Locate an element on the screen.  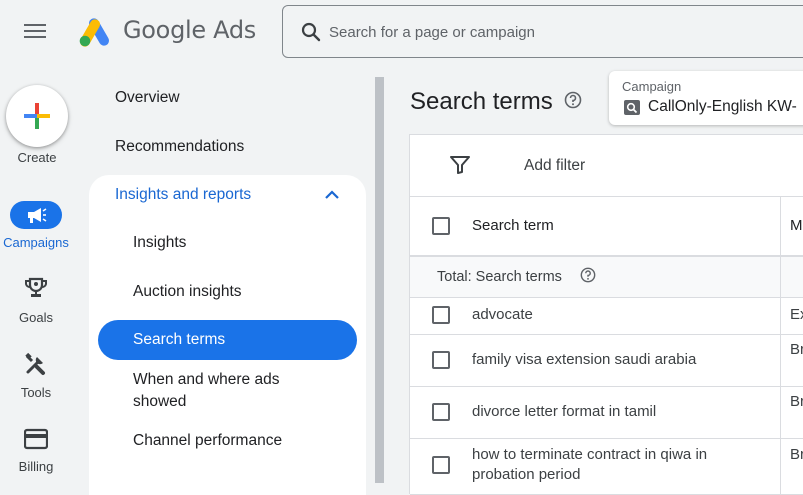
chevron-up-icon is located at coordinates (332, 194).